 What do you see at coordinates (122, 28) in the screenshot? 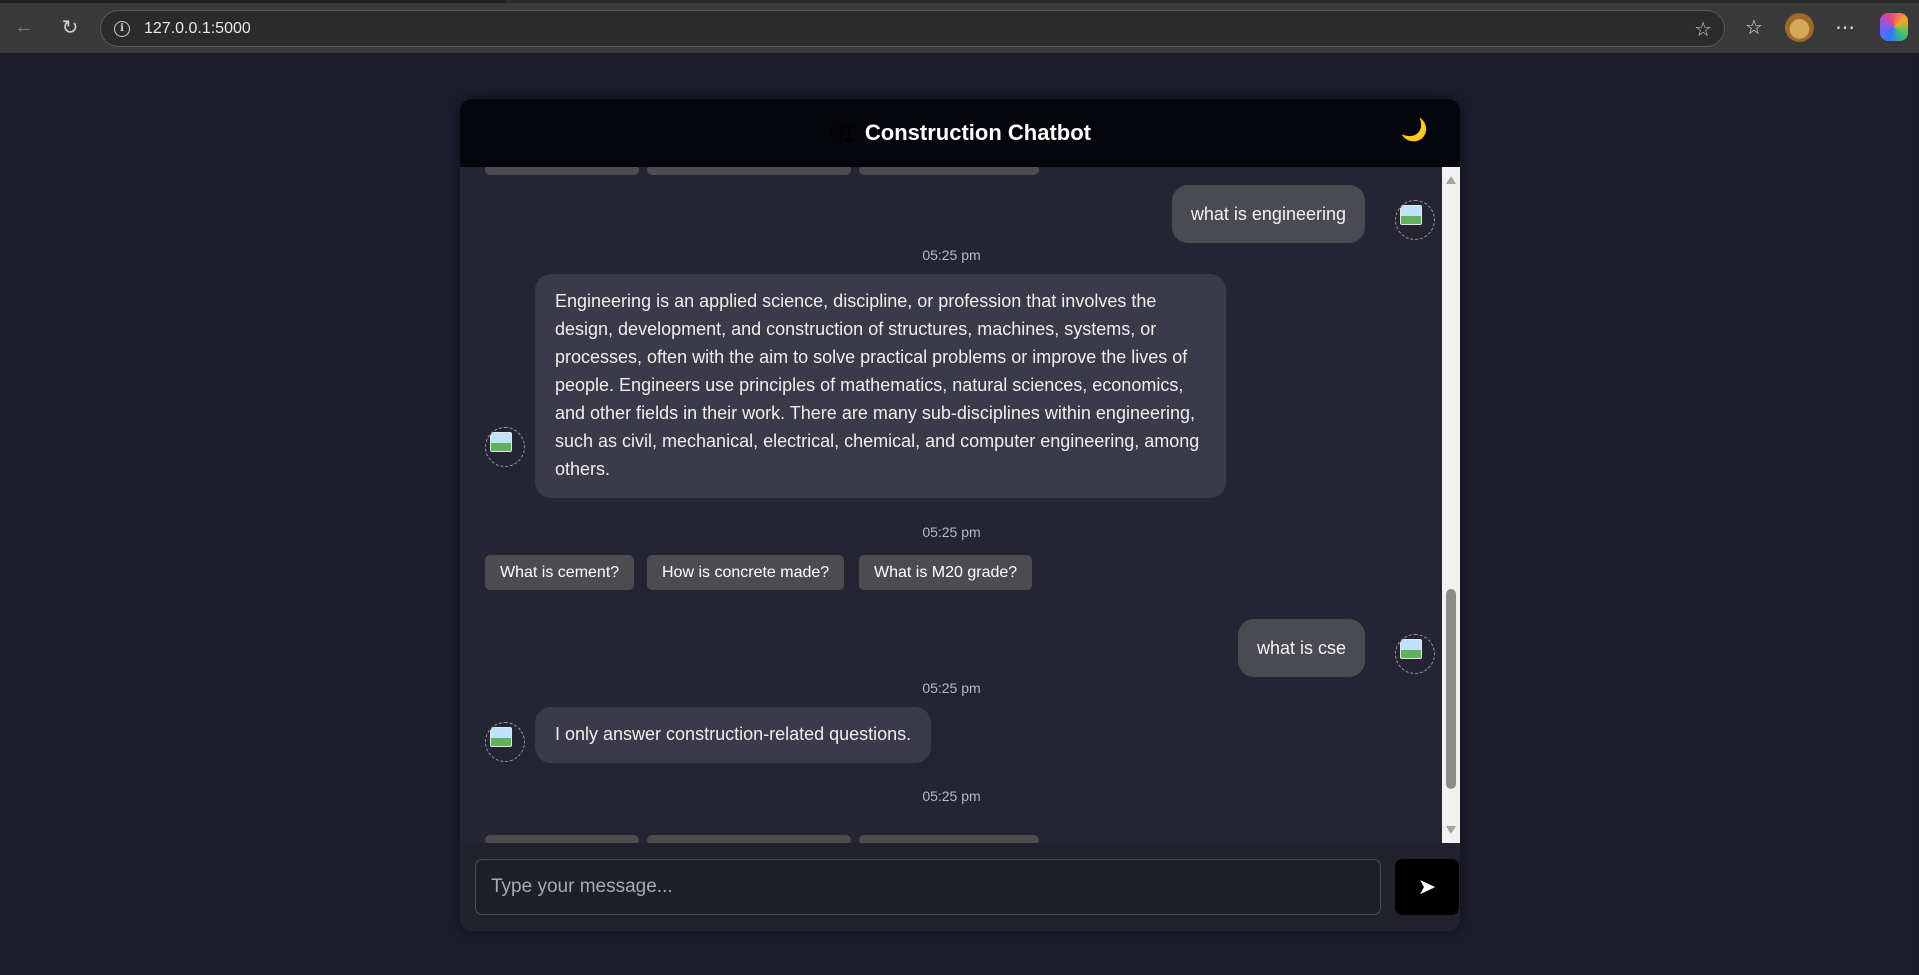
I see `site-info-icon: i` at bounding box center [122, 28].